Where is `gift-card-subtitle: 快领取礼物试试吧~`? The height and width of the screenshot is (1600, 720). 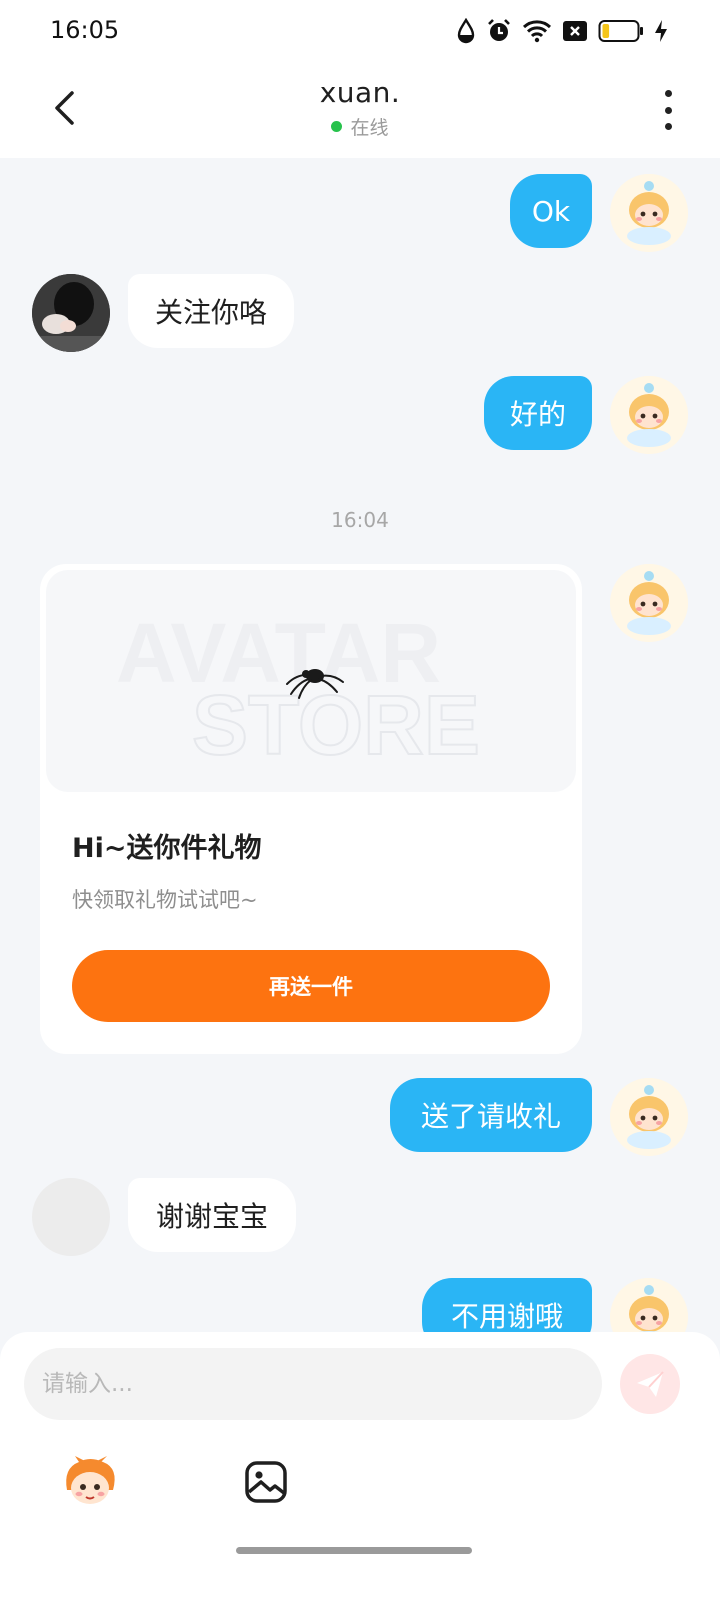 gift-card-subtitle: 快领取礼物试试吧~ is located at coordinates (165, 900).